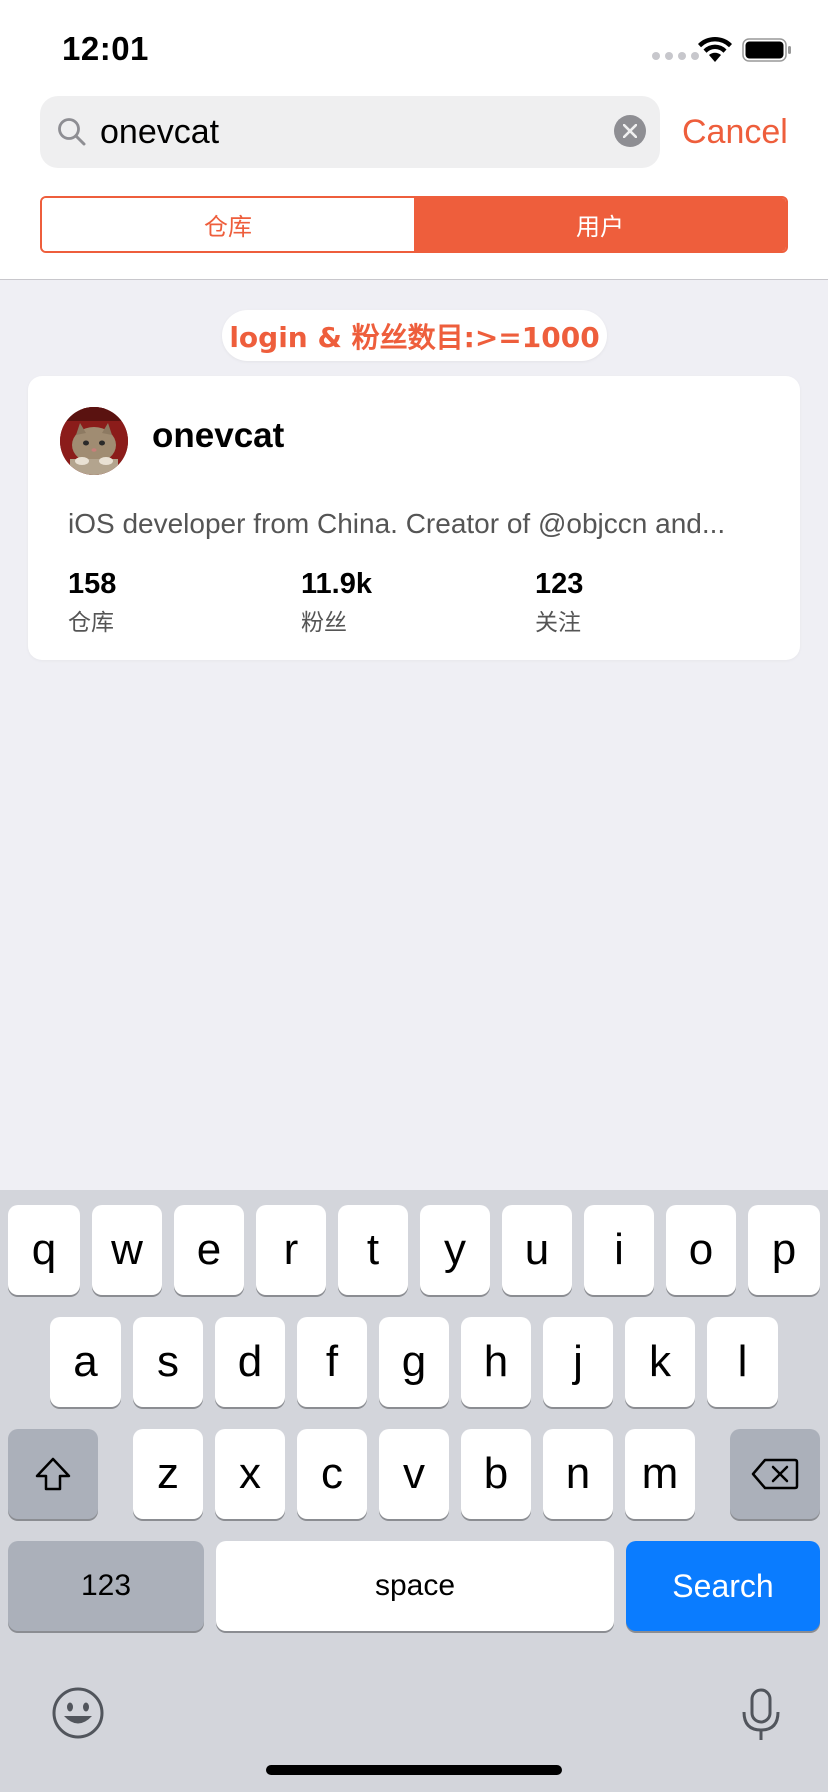 Image resolution: width=828 pixels, height=1792 pixels. I want to click on shift-icon, so click(53, 1474).